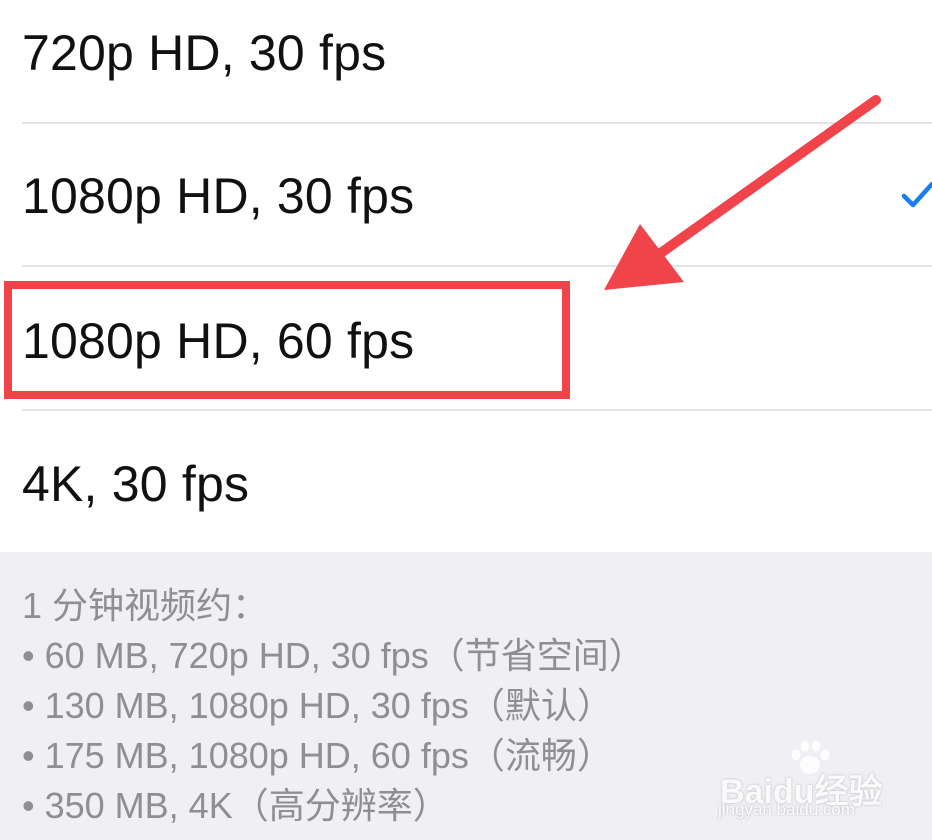  I want to click on footer-line: • 350 MB, 4K（高分辨率）, so click(235, 805).